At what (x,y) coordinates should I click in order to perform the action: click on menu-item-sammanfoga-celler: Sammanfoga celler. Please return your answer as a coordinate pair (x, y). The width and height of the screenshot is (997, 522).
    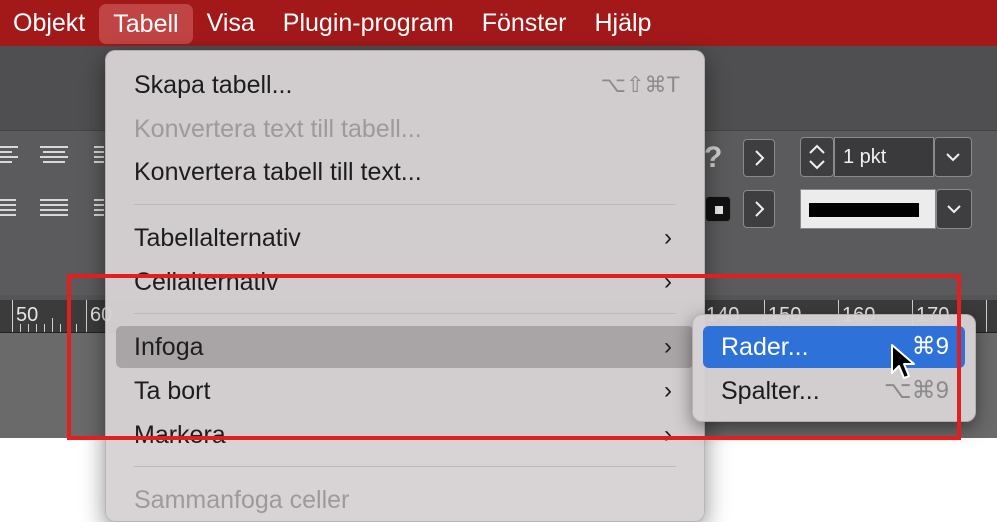
    Looking at the image, I should click on (405, 500).